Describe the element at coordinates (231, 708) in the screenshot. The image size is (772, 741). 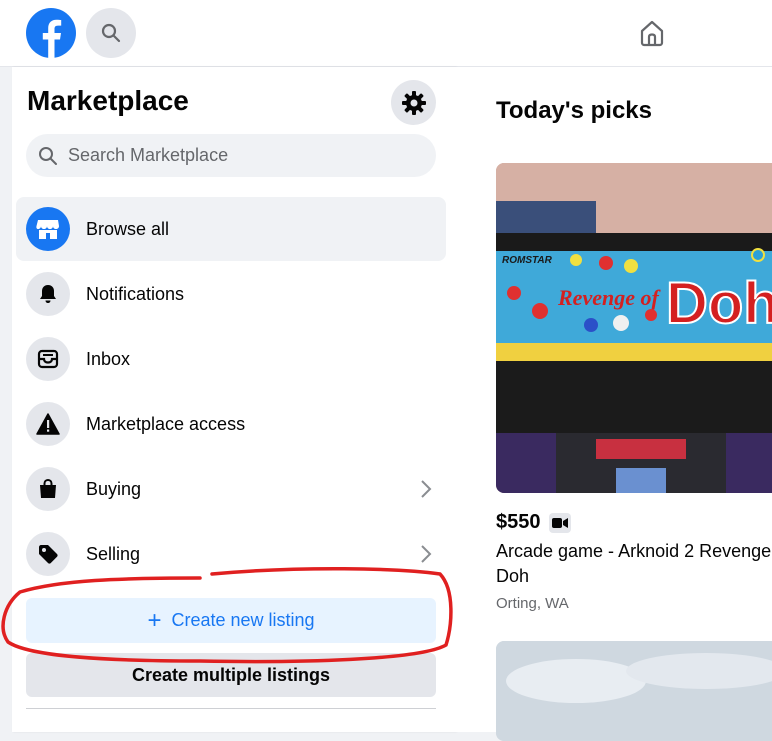
I see `divider` at that location.